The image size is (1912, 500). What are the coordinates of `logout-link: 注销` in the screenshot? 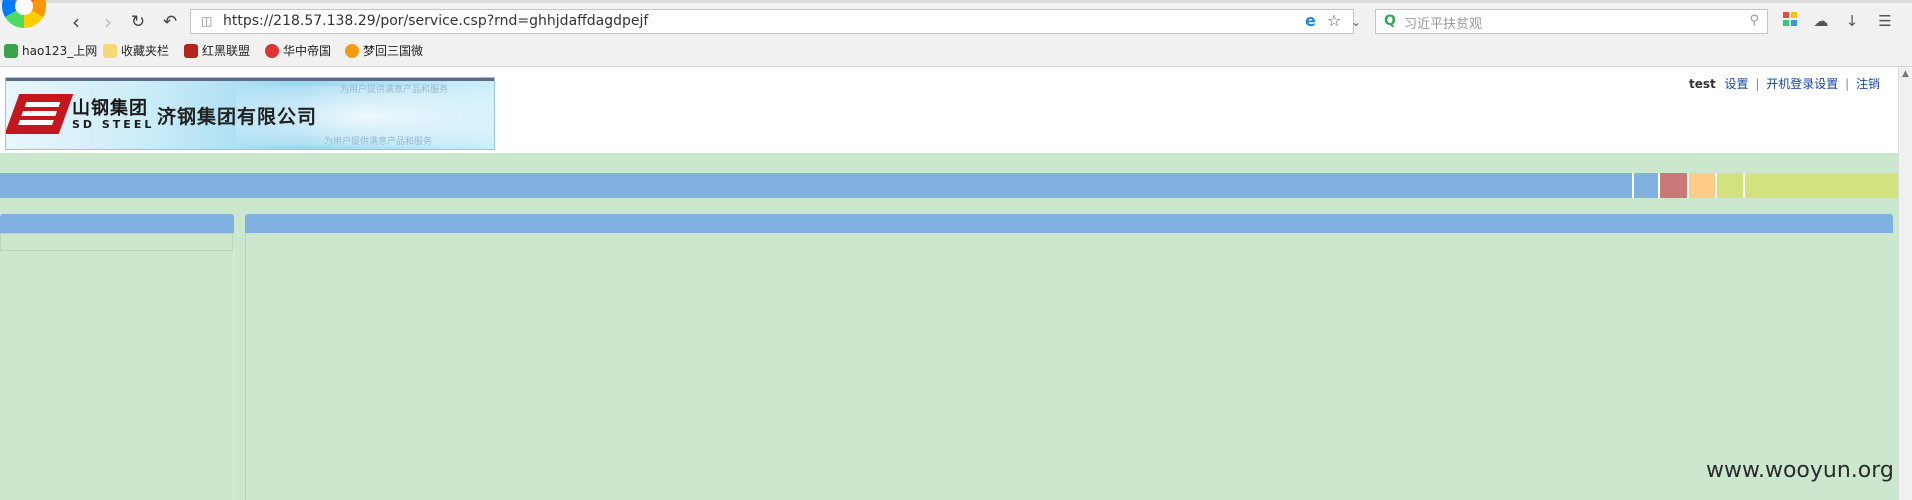 It's located at (1868, 84).